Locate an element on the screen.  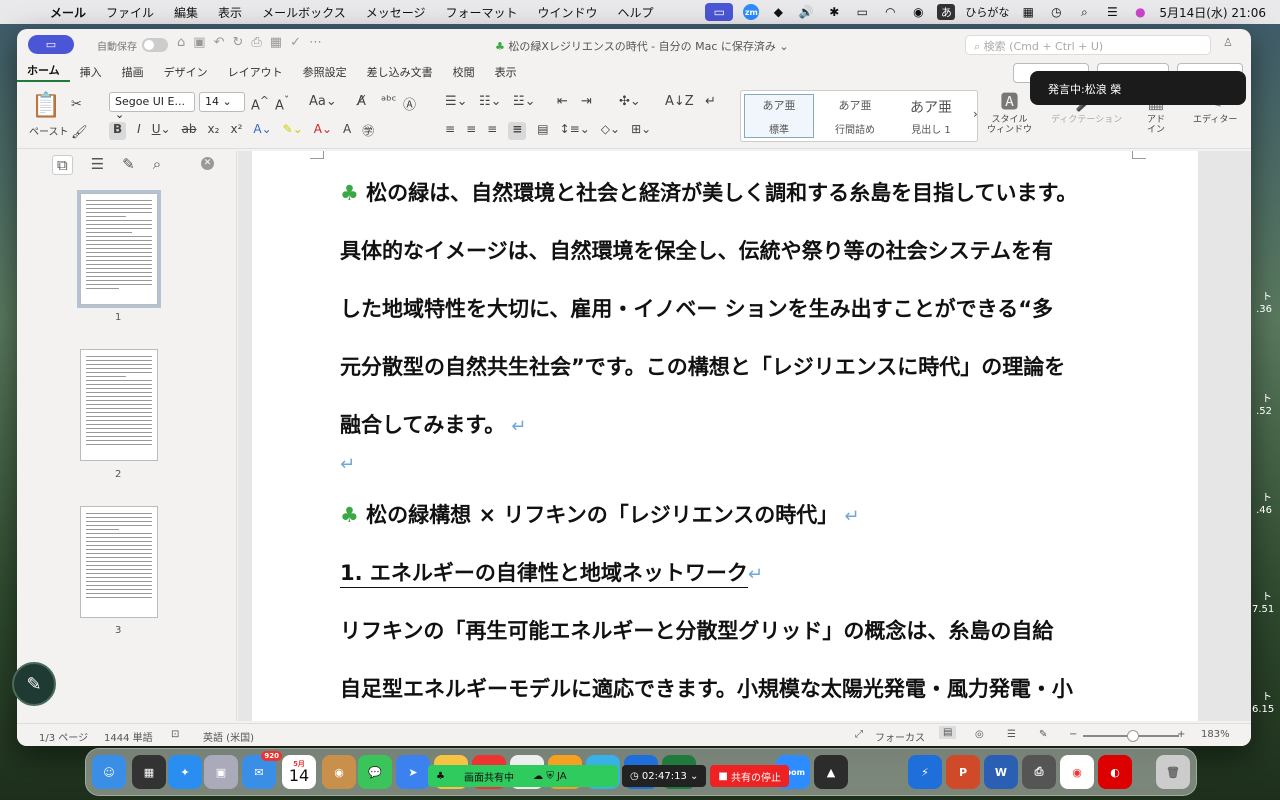
paragraph-line: 自足型エネルギーモデルに適応できます。小規模な太陽光発電・風力発電・小 is located at coordinates (706, 688).